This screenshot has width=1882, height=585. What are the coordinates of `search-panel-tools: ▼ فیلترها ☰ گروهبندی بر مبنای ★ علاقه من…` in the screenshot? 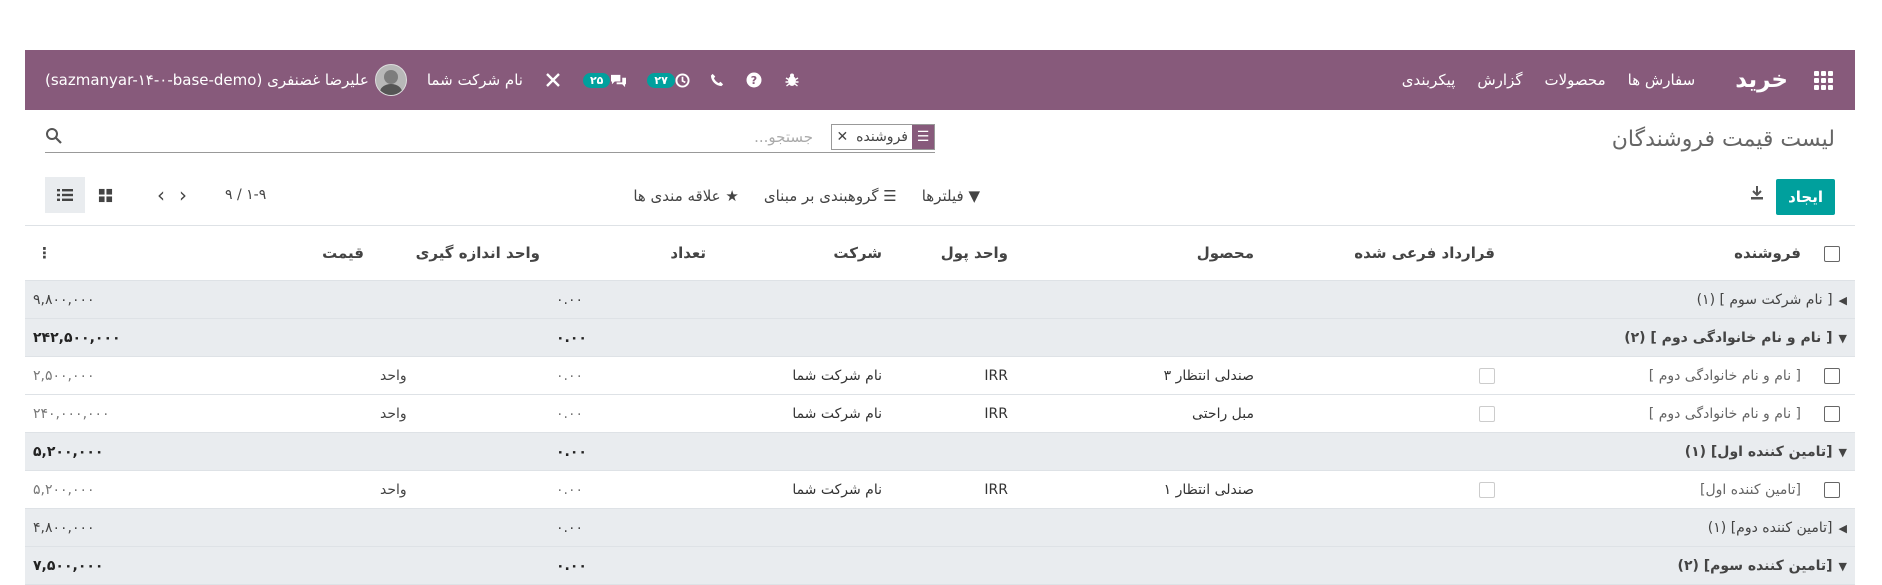 It's located at (794, 196).